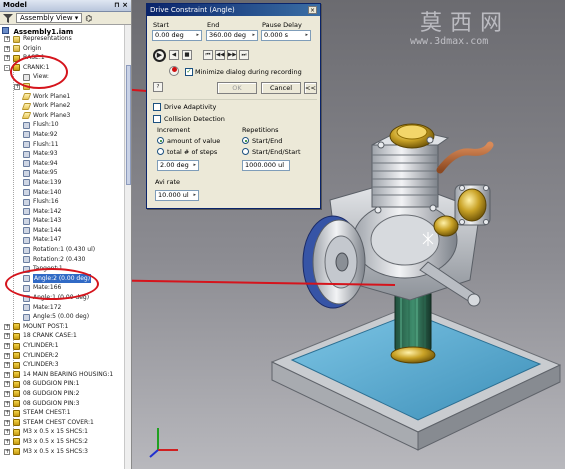  I want to click on cancel-button: Cancel, so click(281, 88).